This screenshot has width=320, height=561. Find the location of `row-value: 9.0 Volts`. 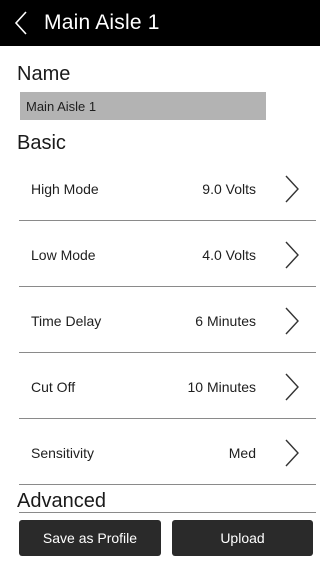

row-value: 9.0 Volts is located at coordinates (229, 188).